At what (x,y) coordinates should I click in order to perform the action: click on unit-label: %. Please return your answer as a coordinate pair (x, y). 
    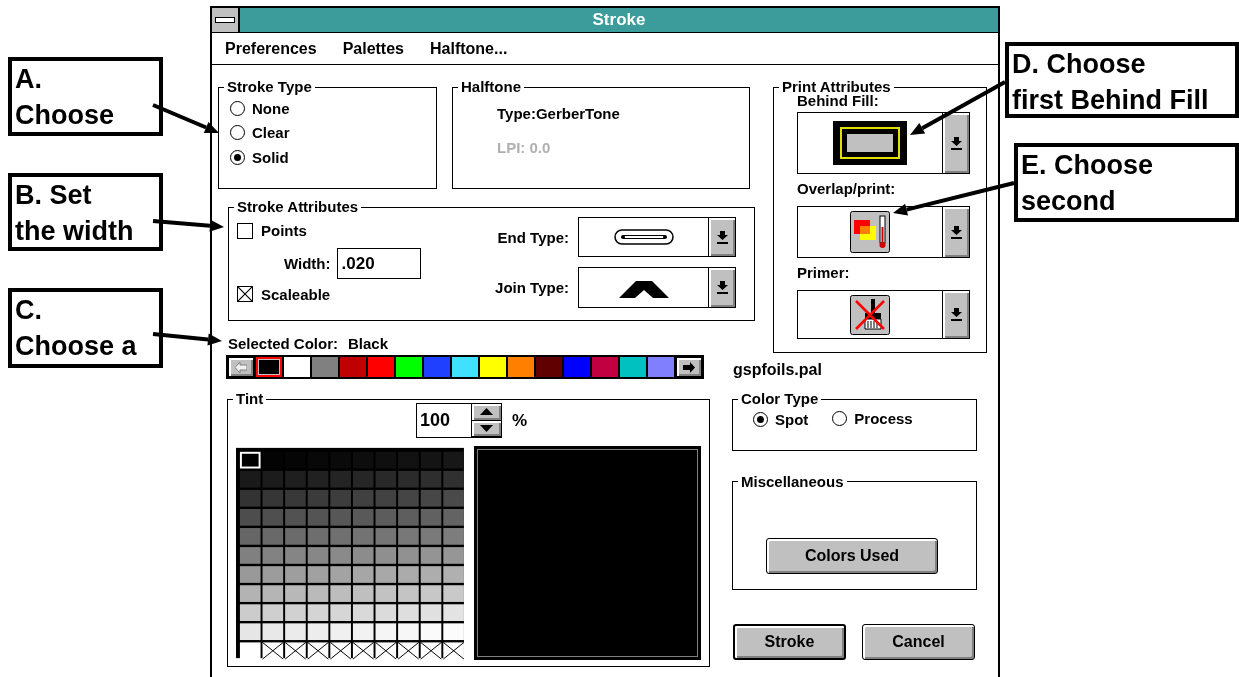
    Looking at the image, I should click on (520, 420).